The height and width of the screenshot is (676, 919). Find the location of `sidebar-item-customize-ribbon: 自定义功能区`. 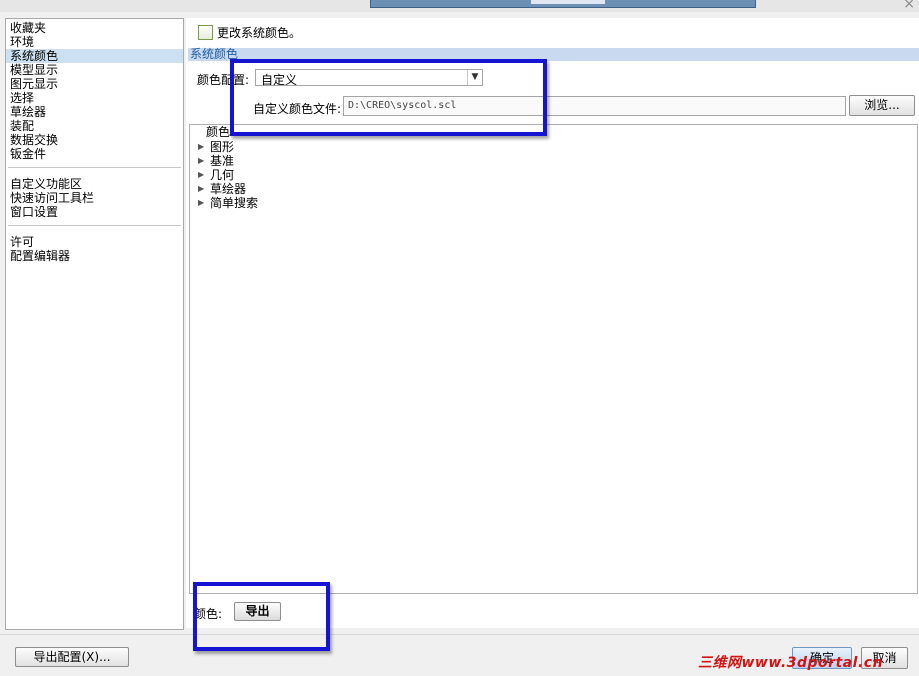

sidebar-item-customize-ribbon: 自定义功能区 is located at coordinates (94, 184).